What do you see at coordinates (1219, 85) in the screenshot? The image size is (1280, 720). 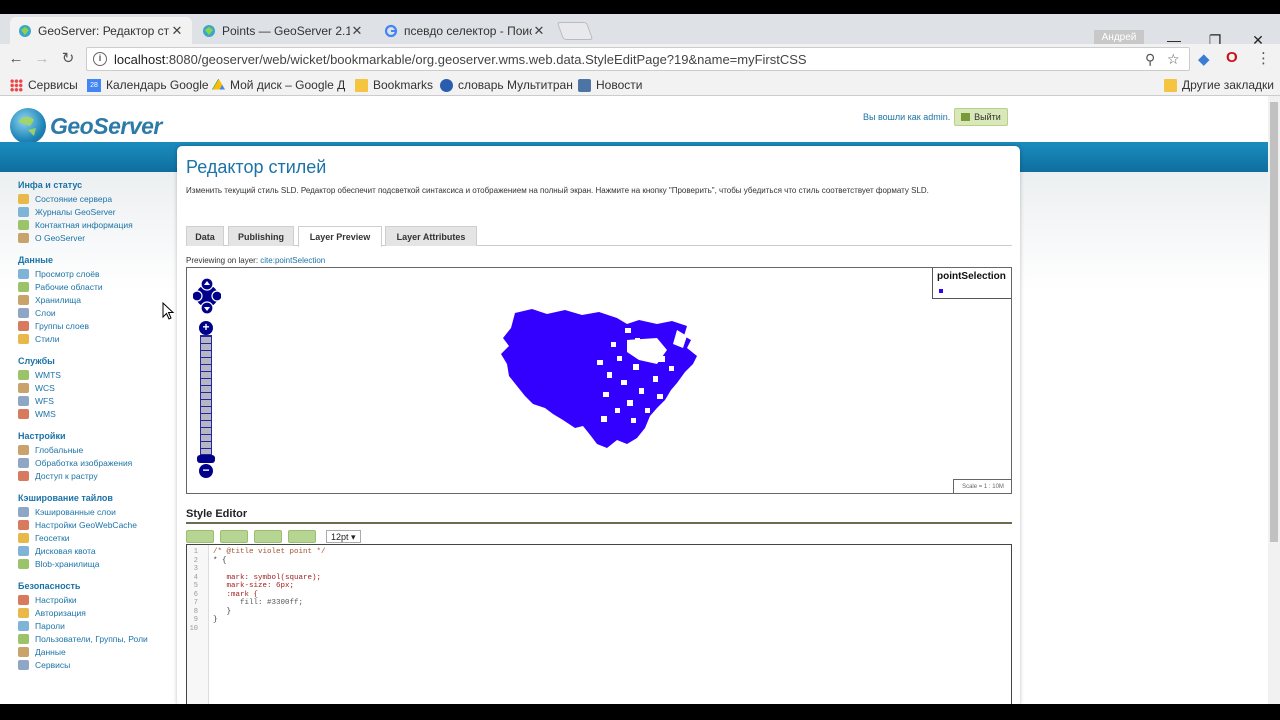 I see `other-bookmarks: Другие закладки` at bounding box center [1219, 85].